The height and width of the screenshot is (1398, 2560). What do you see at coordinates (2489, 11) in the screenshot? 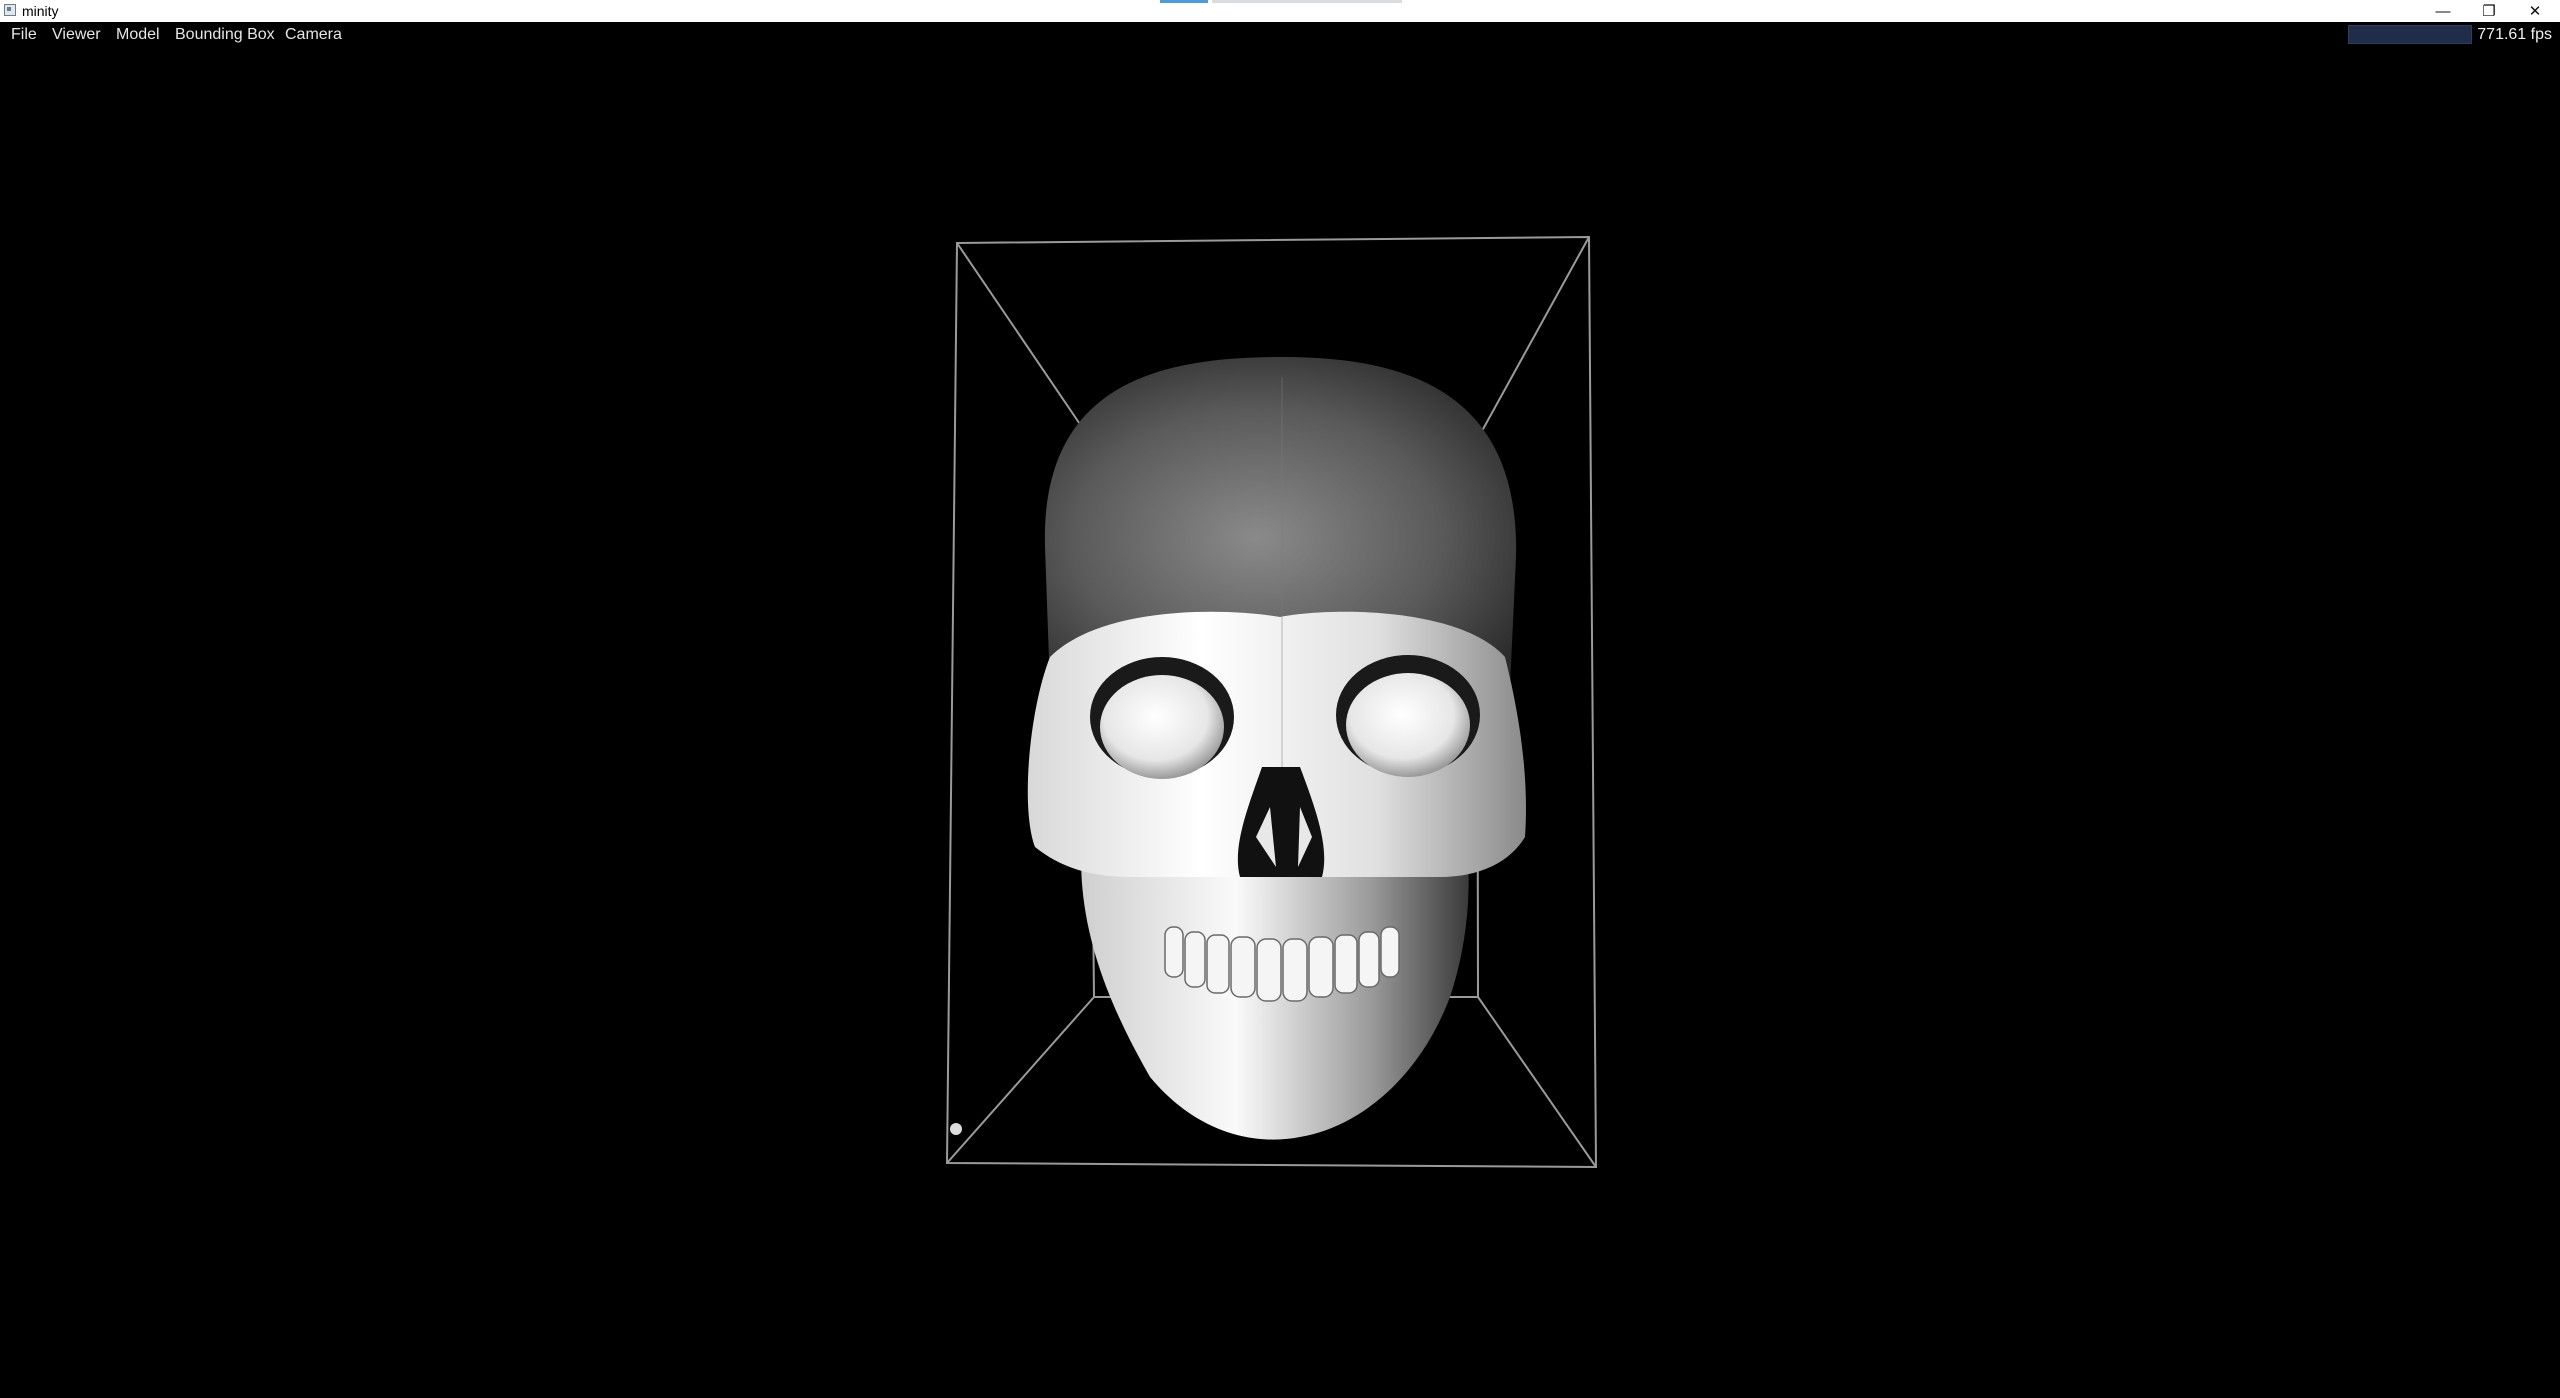
I see `restore-button: ❐` at bounding box center [2489, 11].